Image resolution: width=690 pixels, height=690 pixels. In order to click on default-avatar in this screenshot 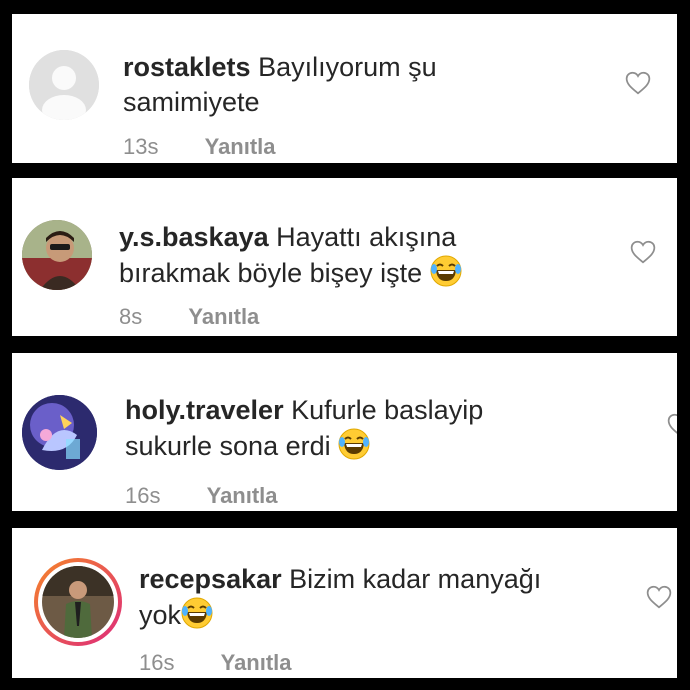, I will do `click(64, 85)`.